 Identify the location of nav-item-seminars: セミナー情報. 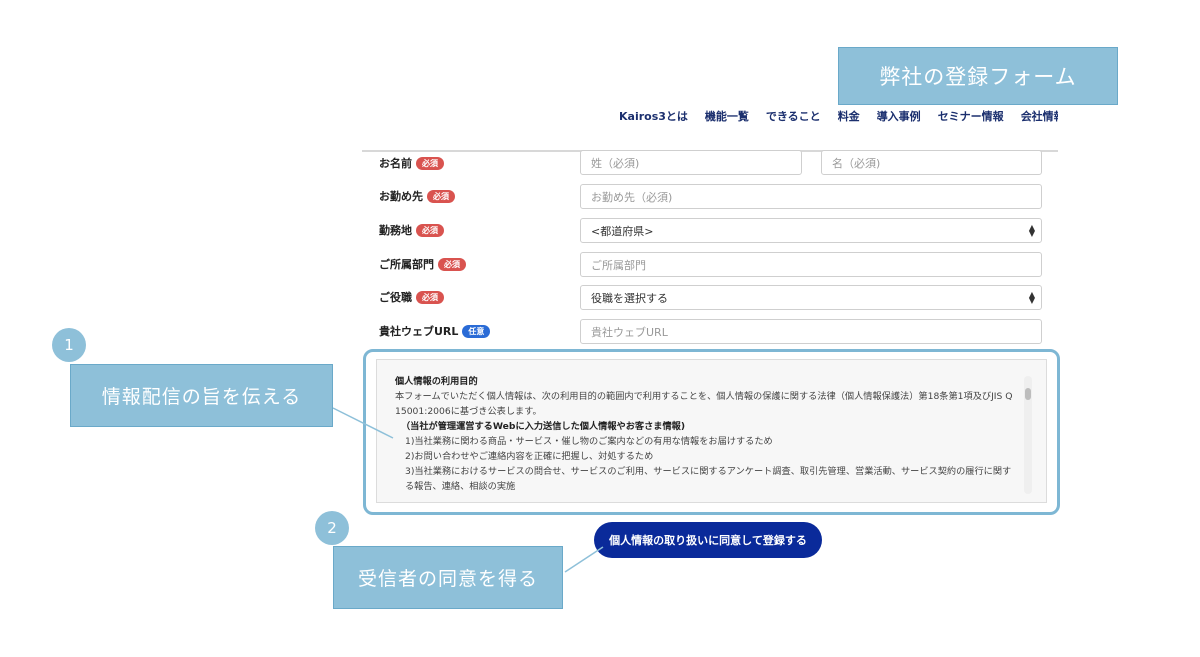
(971, 118).